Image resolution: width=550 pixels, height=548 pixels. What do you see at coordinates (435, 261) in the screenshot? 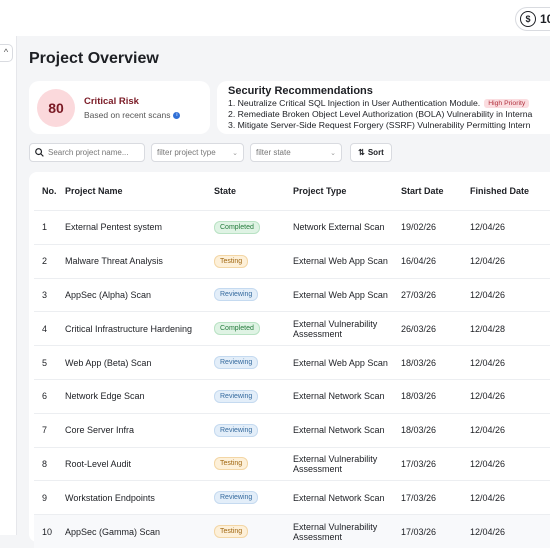
I see `start-date: 16/04/26` at bounding box center [435, 261].